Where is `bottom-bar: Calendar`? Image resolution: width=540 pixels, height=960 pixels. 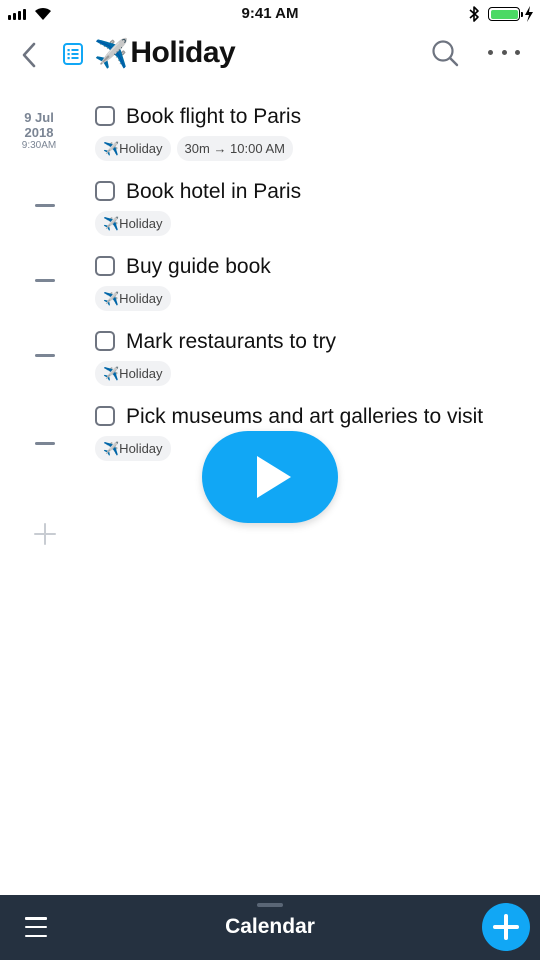 bottom-bar: Calendar is located at coordinates (270, 927).